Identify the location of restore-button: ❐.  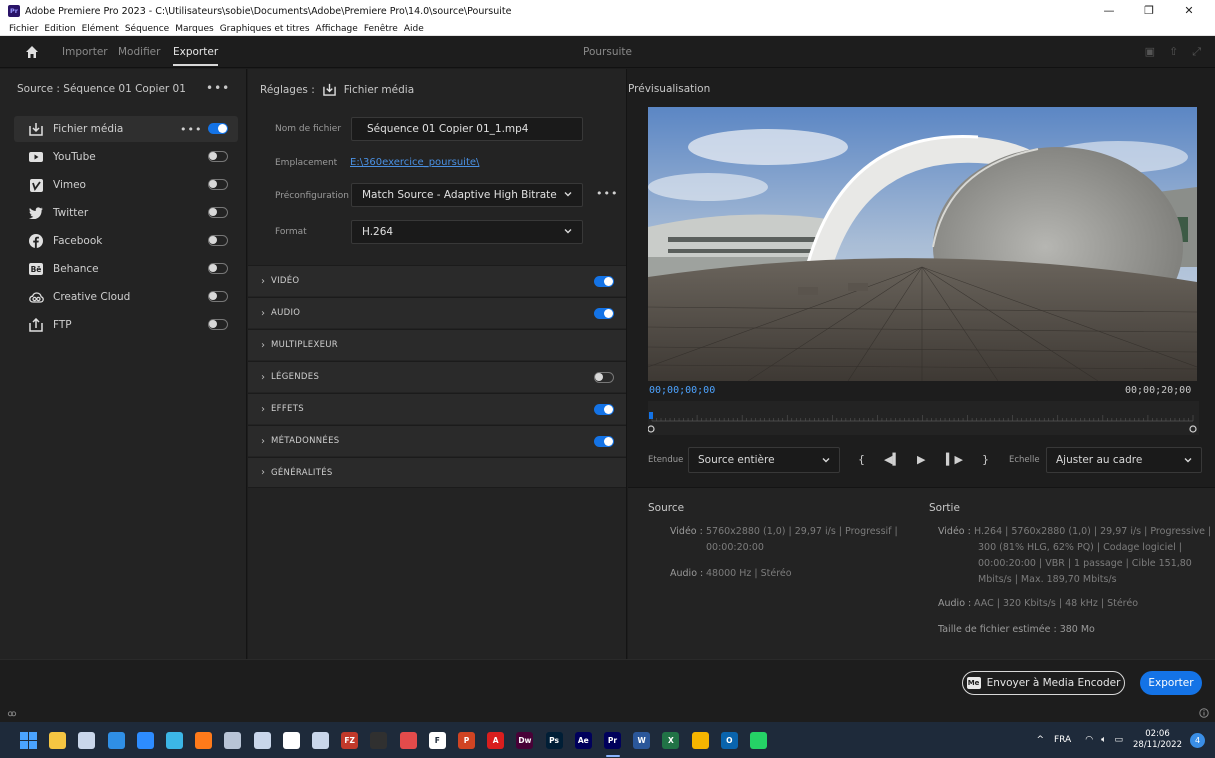
(1149, 11).